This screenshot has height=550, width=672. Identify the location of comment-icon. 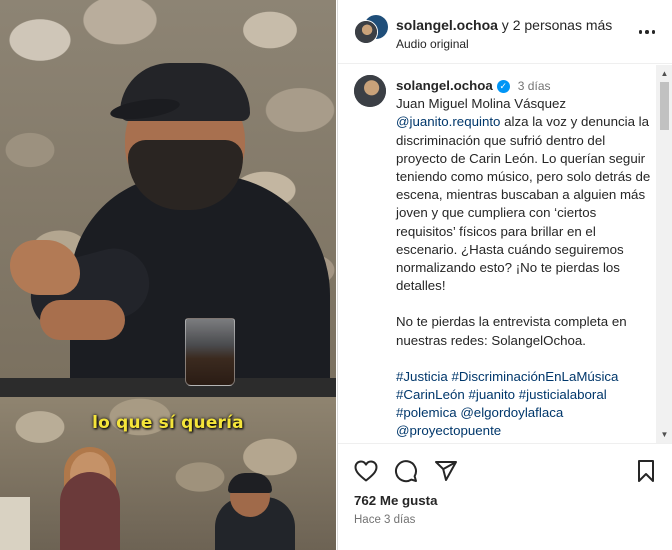
(406, 471).